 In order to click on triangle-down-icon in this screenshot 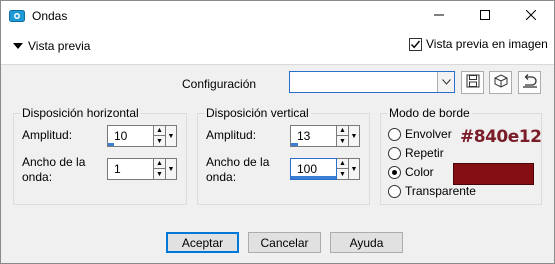, I will do `click(18, 46)`.